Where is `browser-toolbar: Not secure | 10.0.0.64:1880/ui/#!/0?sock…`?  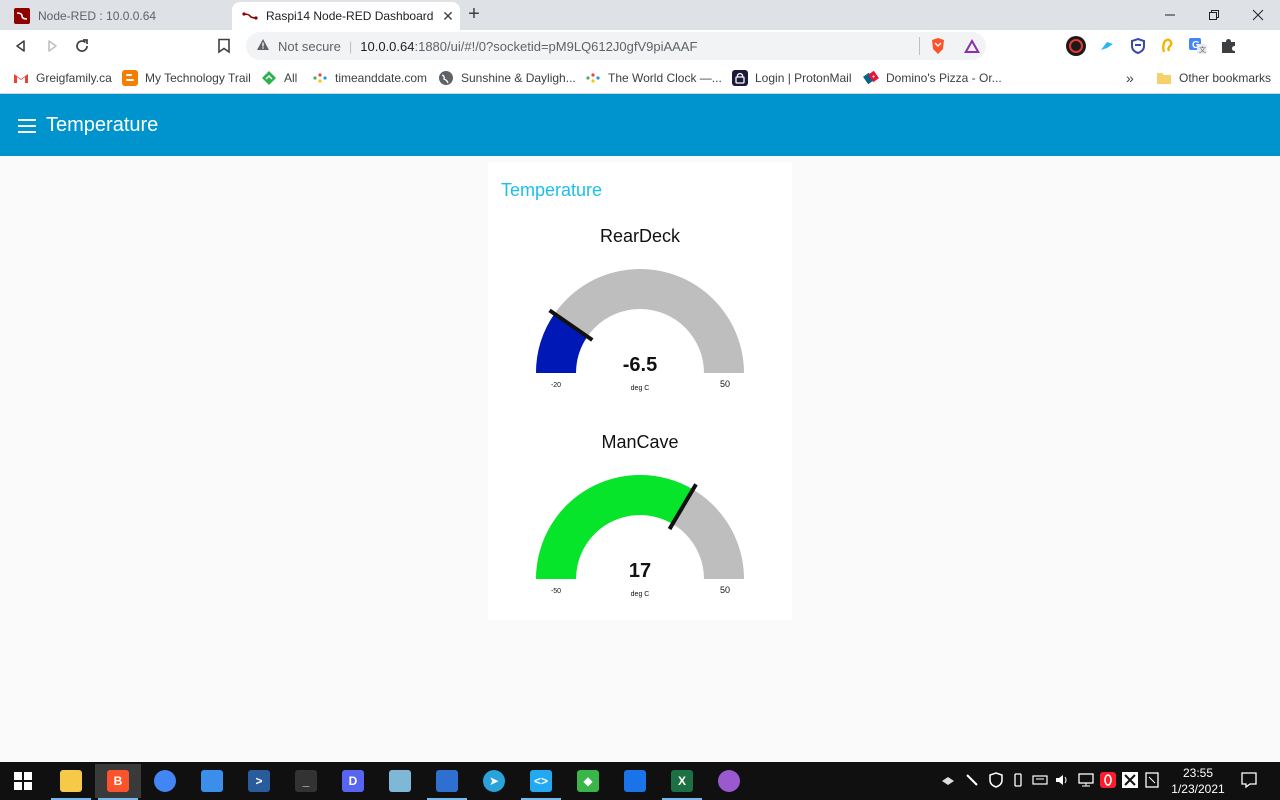 browser-toolbar: Not secure | 10.0.0.64:1880/ui/#!/0?sock… is located at coordinates (640, 46).